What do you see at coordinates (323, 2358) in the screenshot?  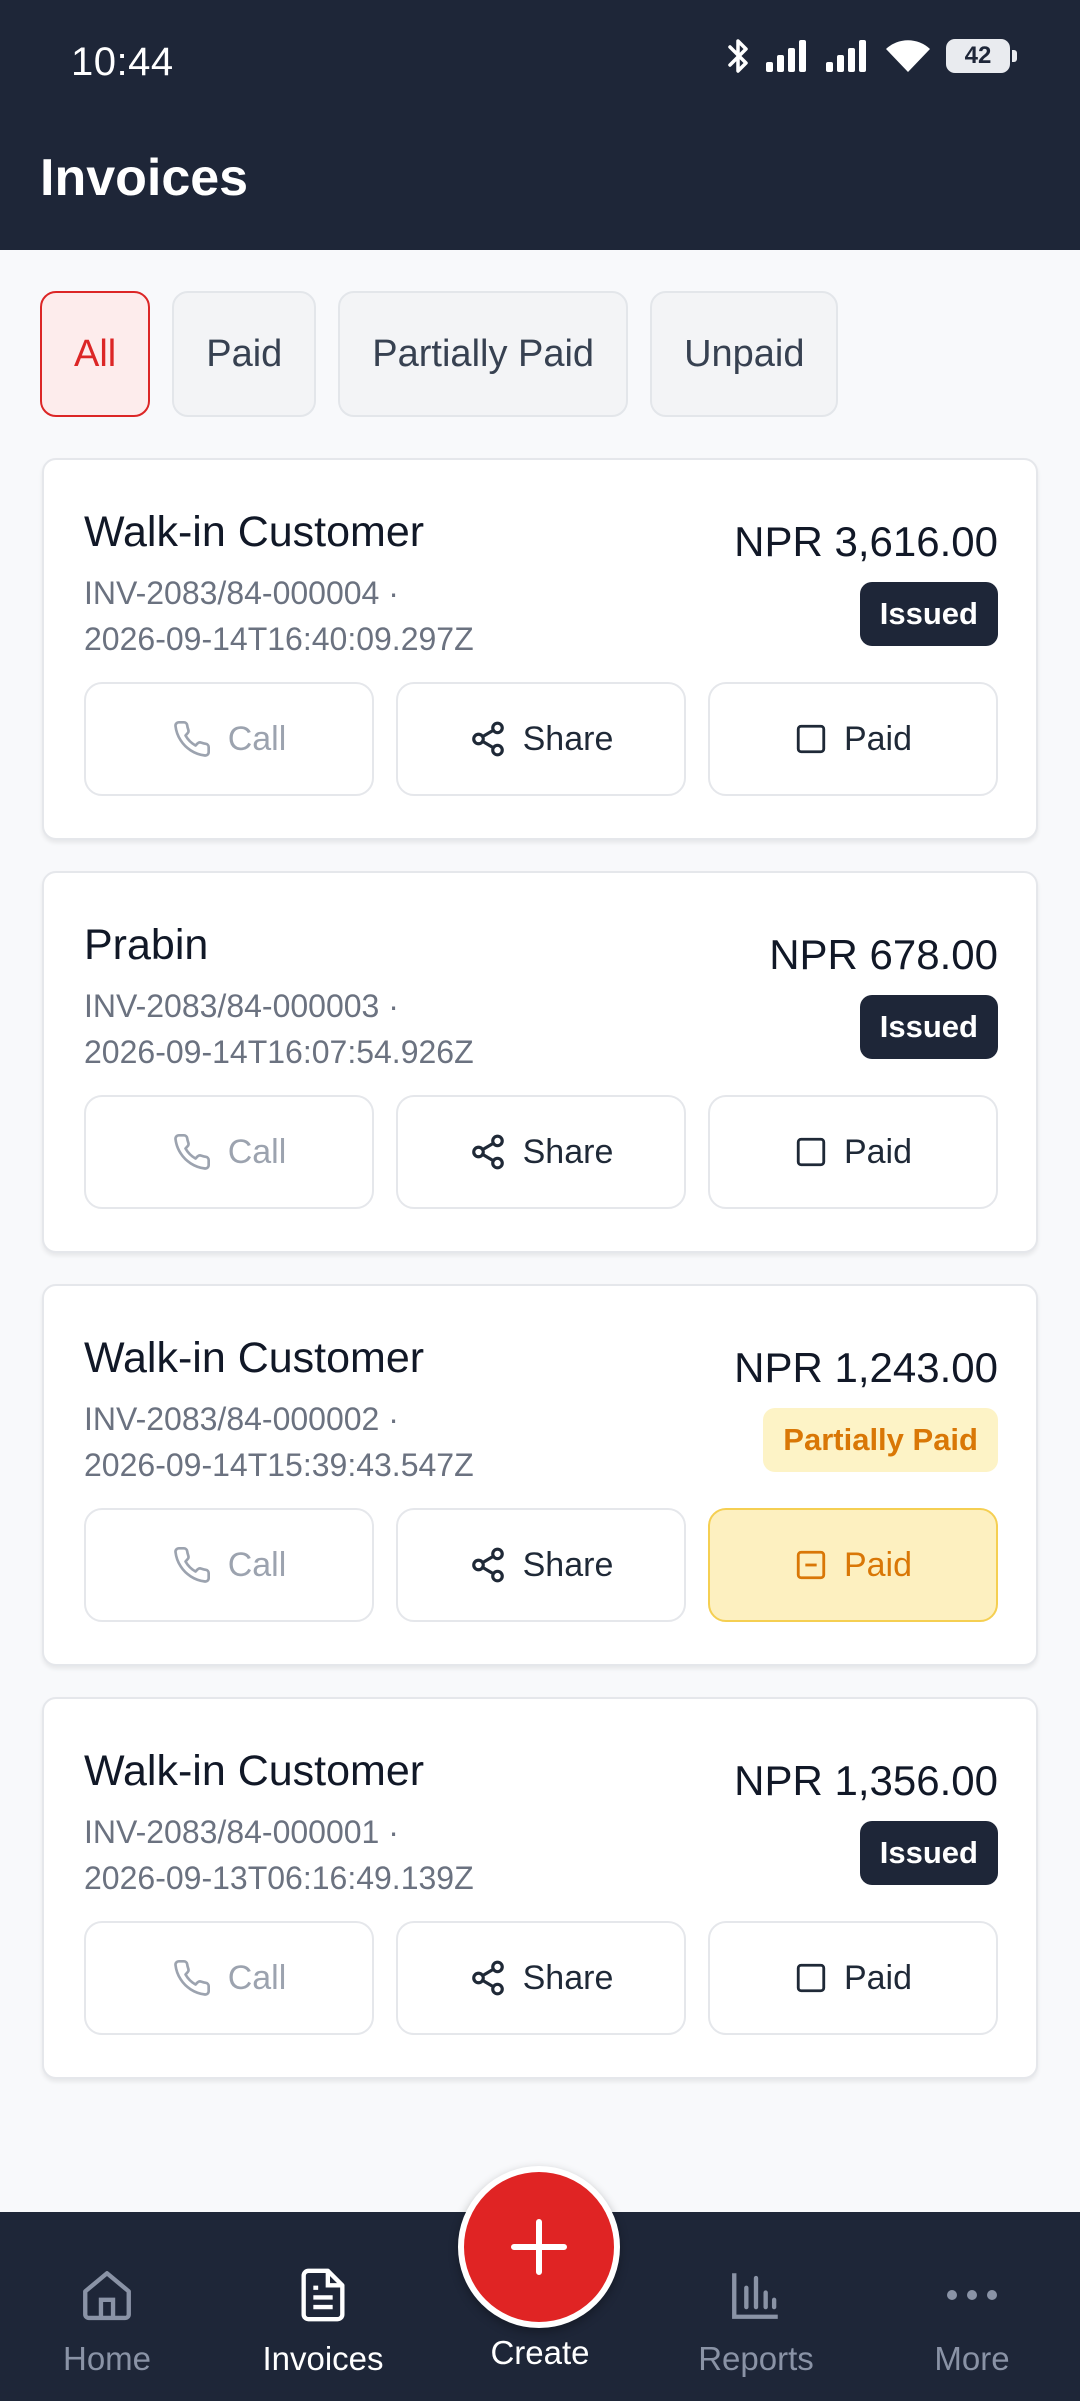 I see `nav-invoices-label: Invoices` at bounding box center [323, 2358].